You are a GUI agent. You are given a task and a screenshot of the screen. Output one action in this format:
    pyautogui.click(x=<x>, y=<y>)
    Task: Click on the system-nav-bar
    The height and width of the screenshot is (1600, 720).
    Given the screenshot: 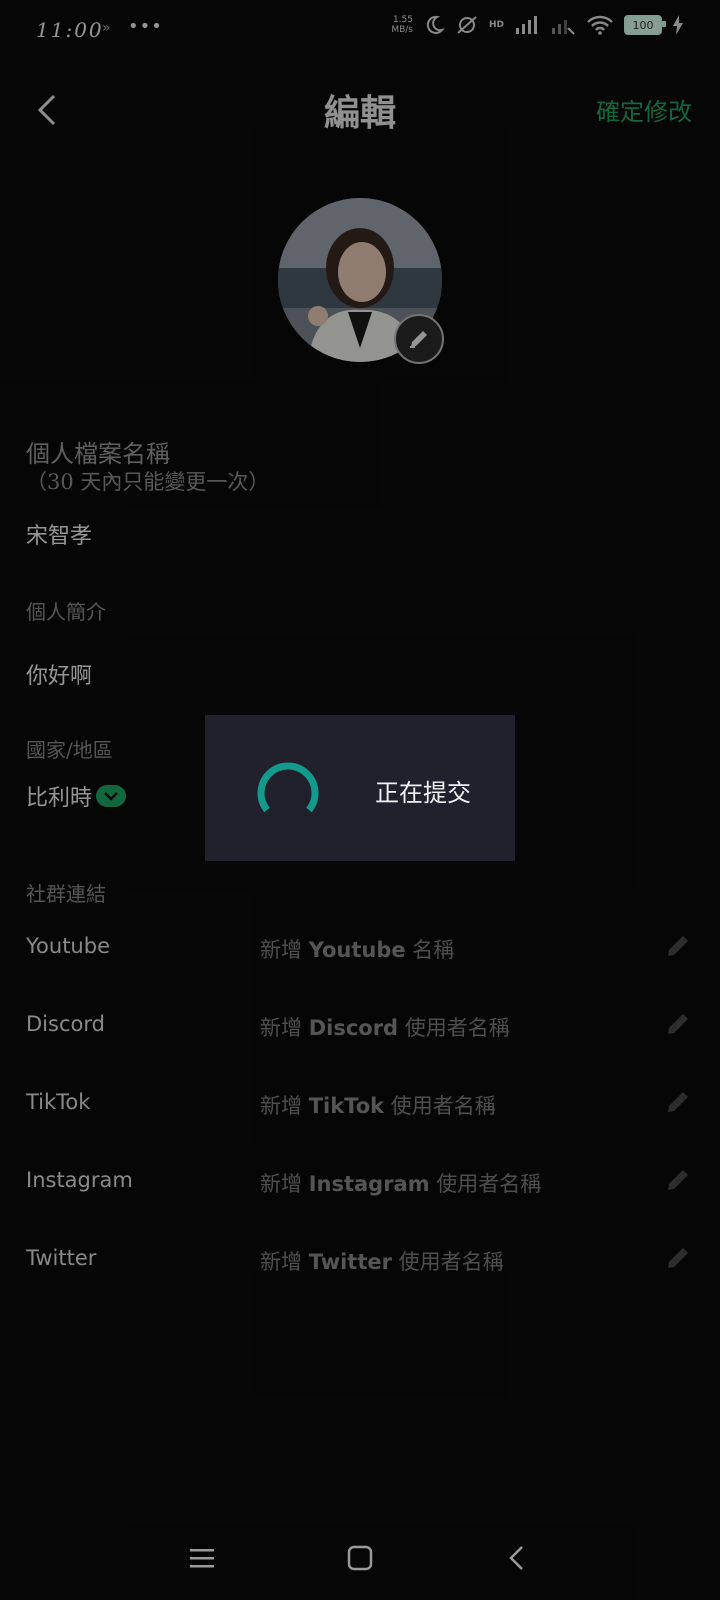 What is the action you would take?
    pyautogui.click(x=360, y=1560)
    